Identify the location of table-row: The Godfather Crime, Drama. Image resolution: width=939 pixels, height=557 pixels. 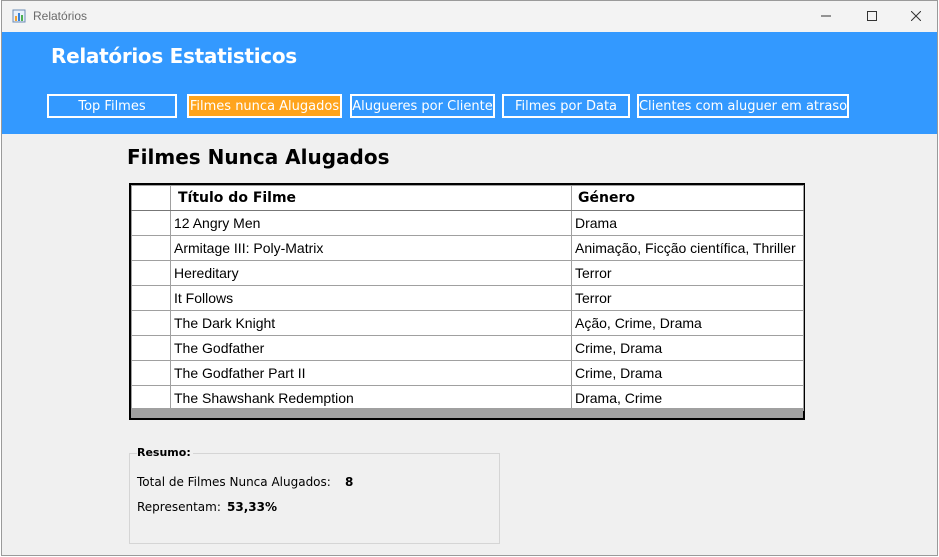
(467, 348).